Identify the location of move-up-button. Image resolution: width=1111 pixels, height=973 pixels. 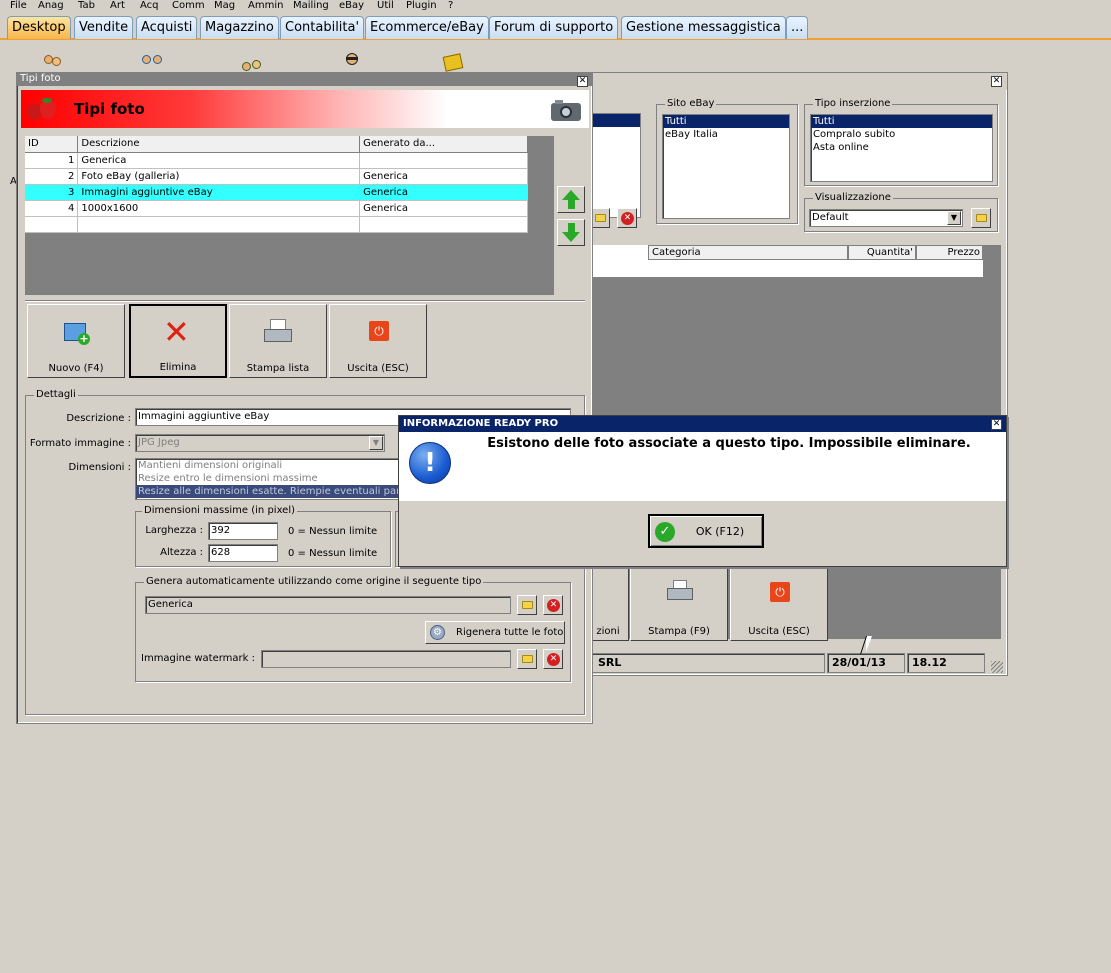
(571, 199).